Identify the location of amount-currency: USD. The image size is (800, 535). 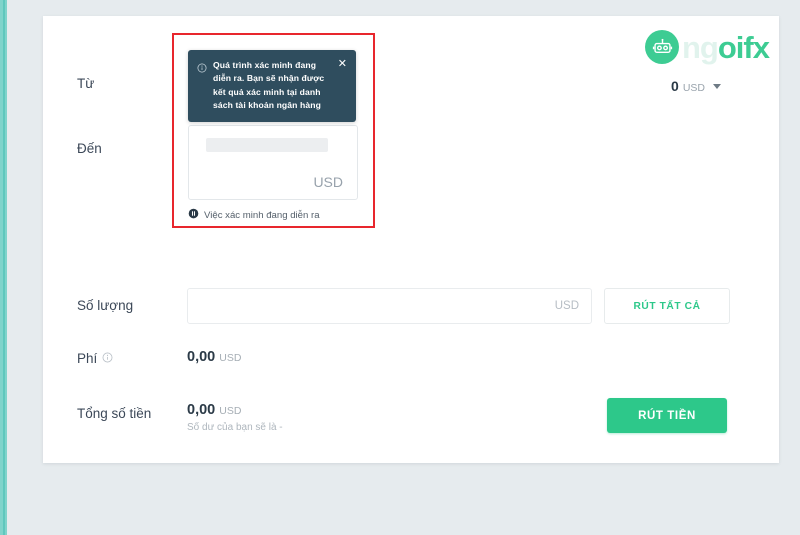
(566, 306).